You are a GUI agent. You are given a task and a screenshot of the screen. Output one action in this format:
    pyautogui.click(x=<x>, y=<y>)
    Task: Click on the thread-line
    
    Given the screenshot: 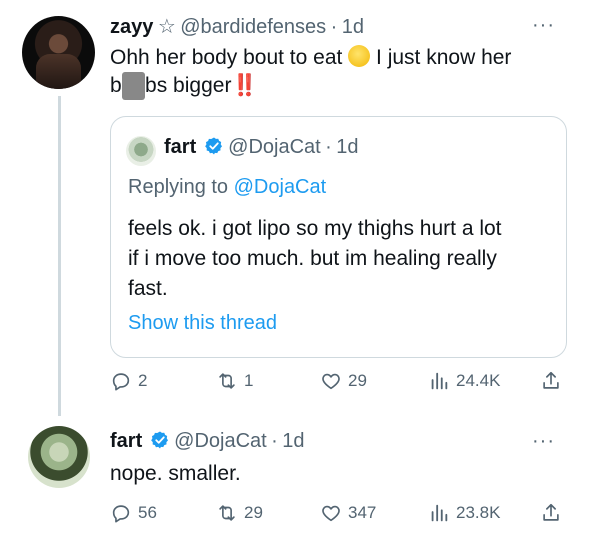 What is the action you would take?
    pyautogui.click(x=59, y=256)
    